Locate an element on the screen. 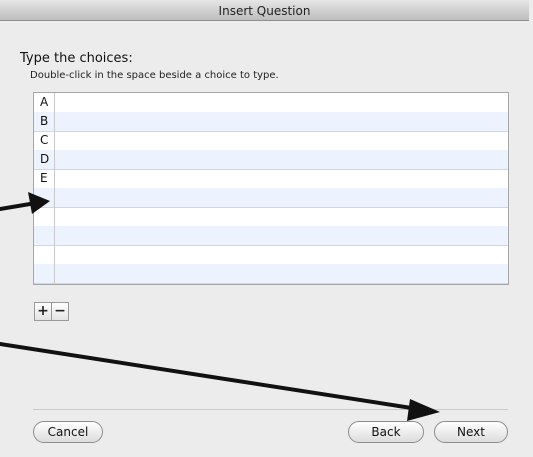 The width and height of the screenshot is (533, 457). choices-heading: Type the choices: is located at coordinates (76, 58).